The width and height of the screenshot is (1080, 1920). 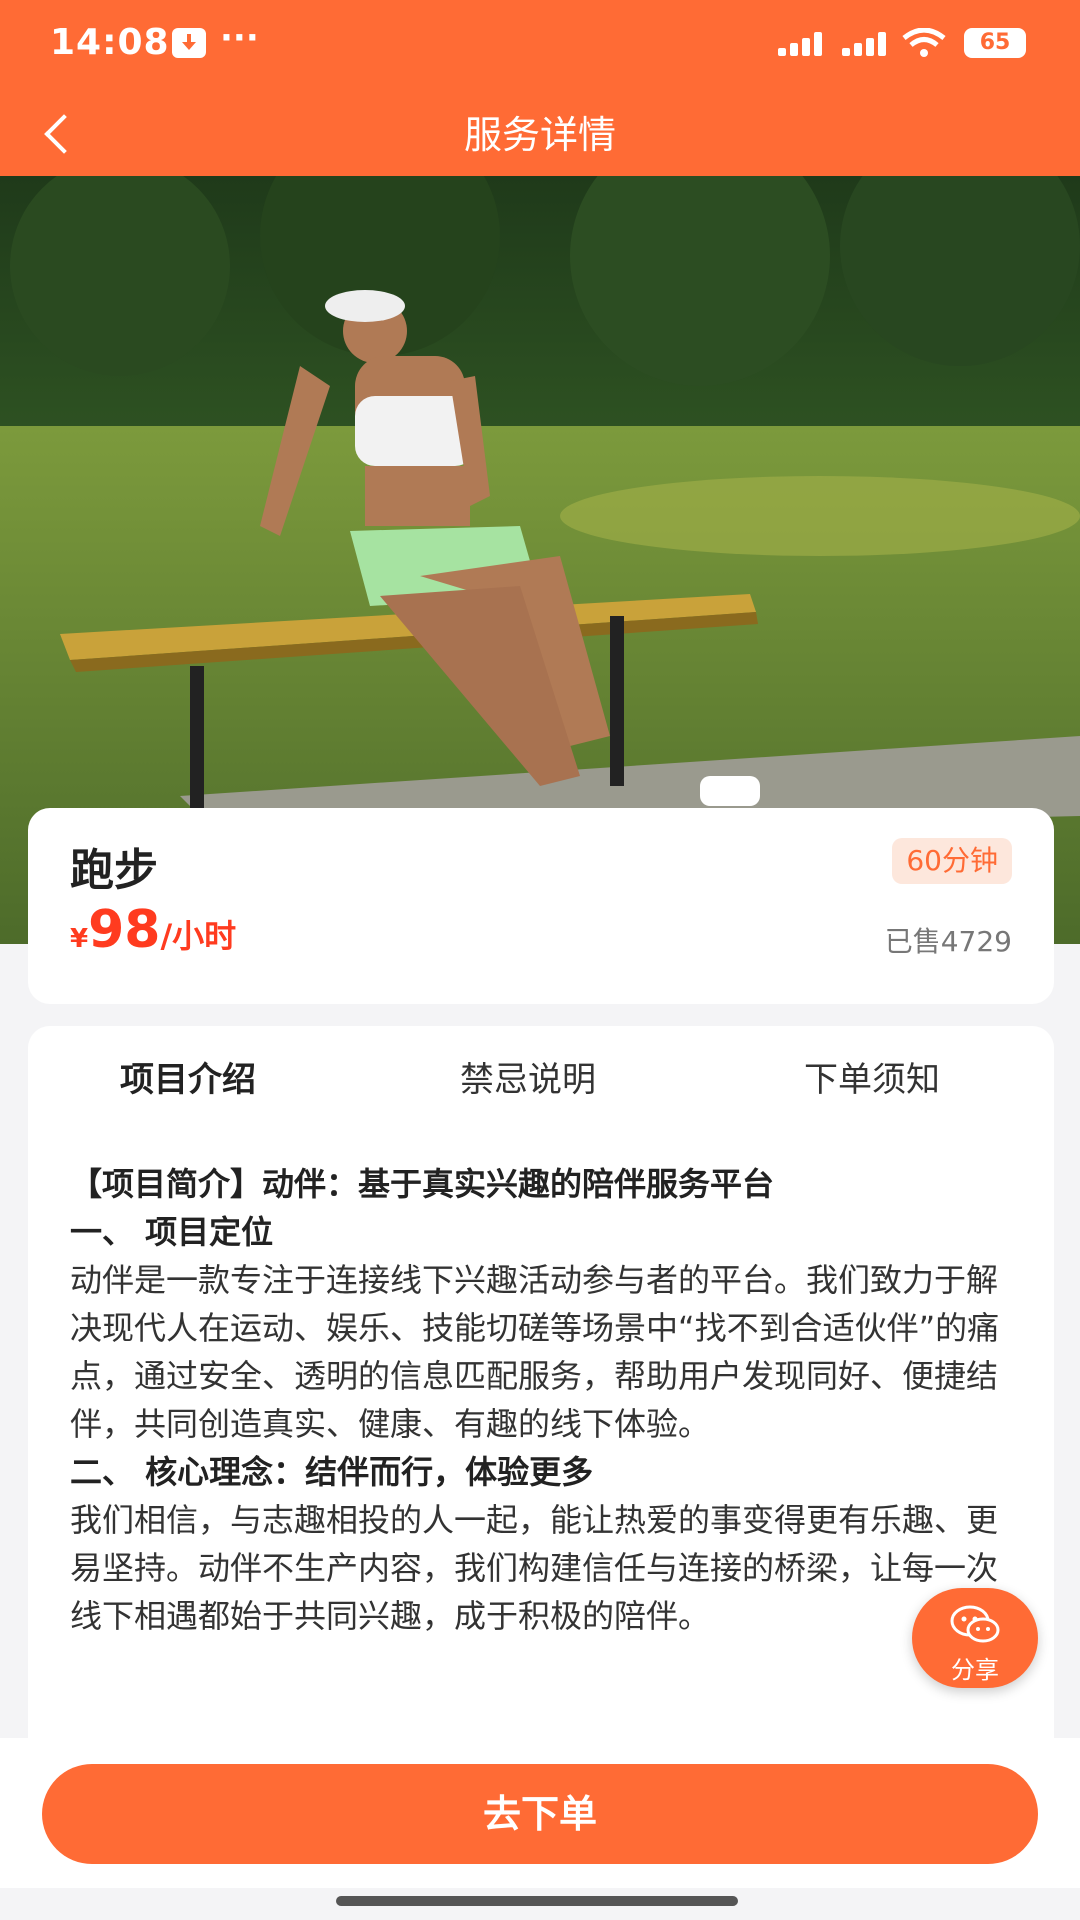 I want to click on tab-contraindications: 禁忌说明, so click(x=528, y=1076).